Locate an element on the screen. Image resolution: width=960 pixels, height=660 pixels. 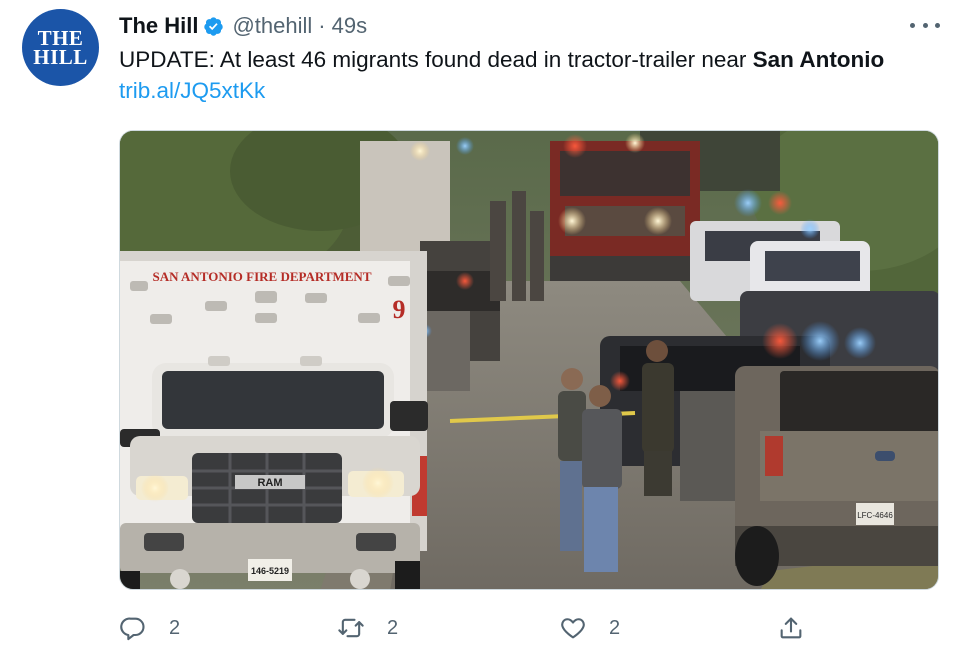
like-button: 2 is located at coordinates (589, 628).